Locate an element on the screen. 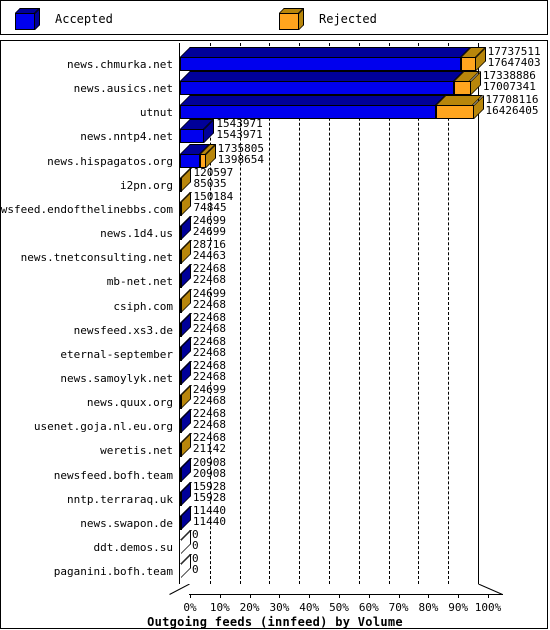  bar-value-labels: 1543971 1543971 is located at coordinates (239, 129).